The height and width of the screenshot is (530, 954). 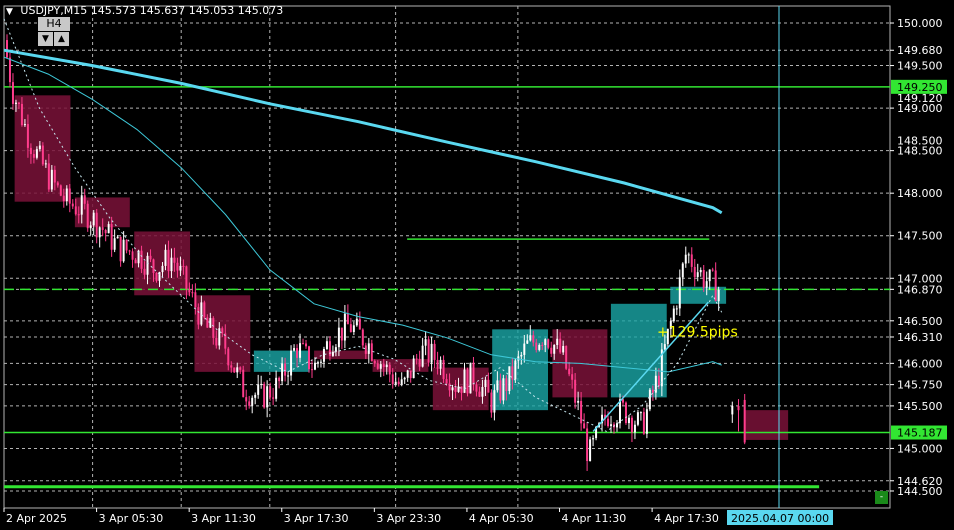 What do you see at coordinates (594, 518) in the screenshot?
I see `x-tick-label: 4 Apr 11:30` at bounding box center [594, 518].